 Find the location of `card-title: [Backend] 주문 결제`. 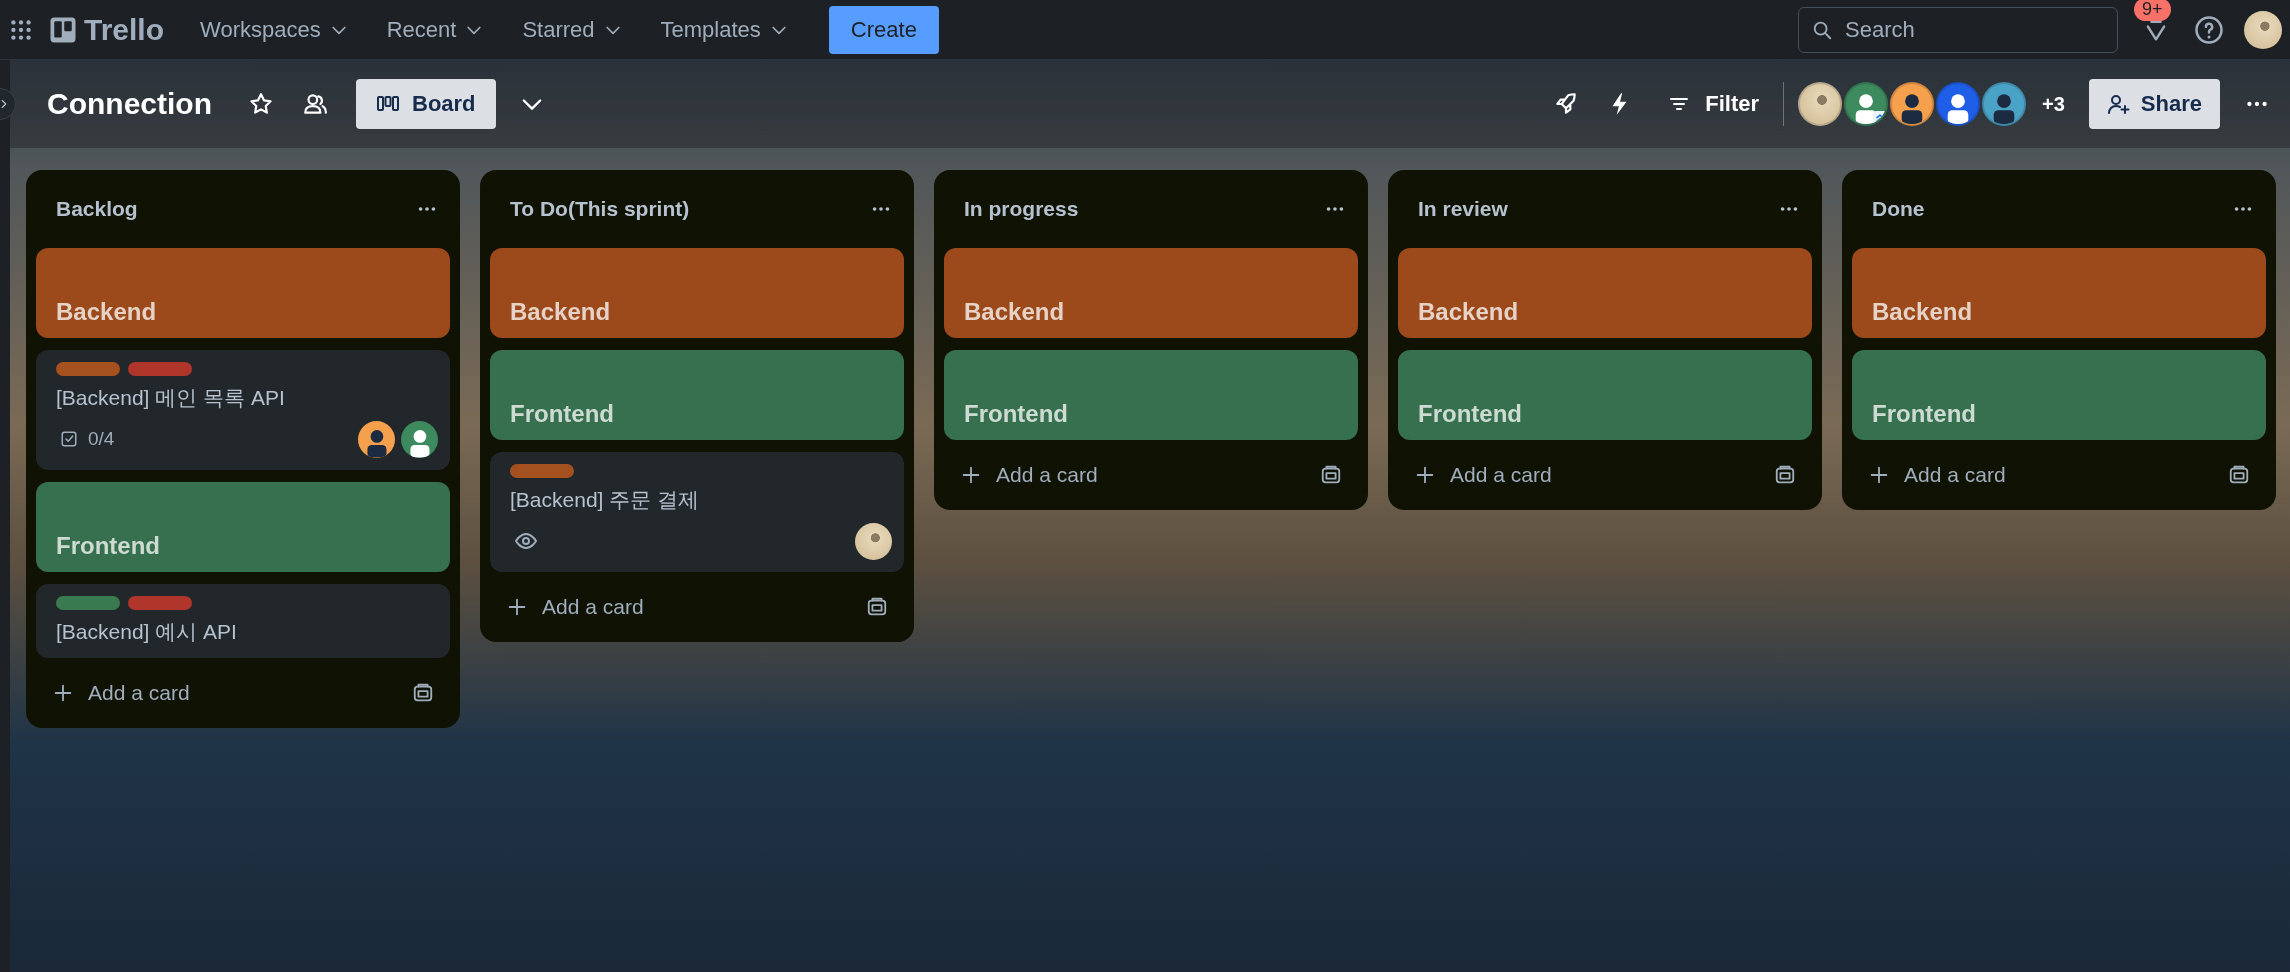

card-title: [Backend] 주문 결제 is located at coordinates (605, 500).